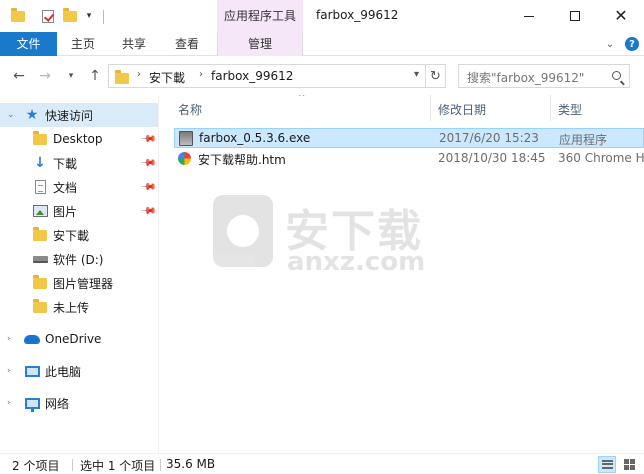  Describe the element at coordinates (63, 371) in the screenshot. I see `sidebar-item-label: 此电脑` at that location.